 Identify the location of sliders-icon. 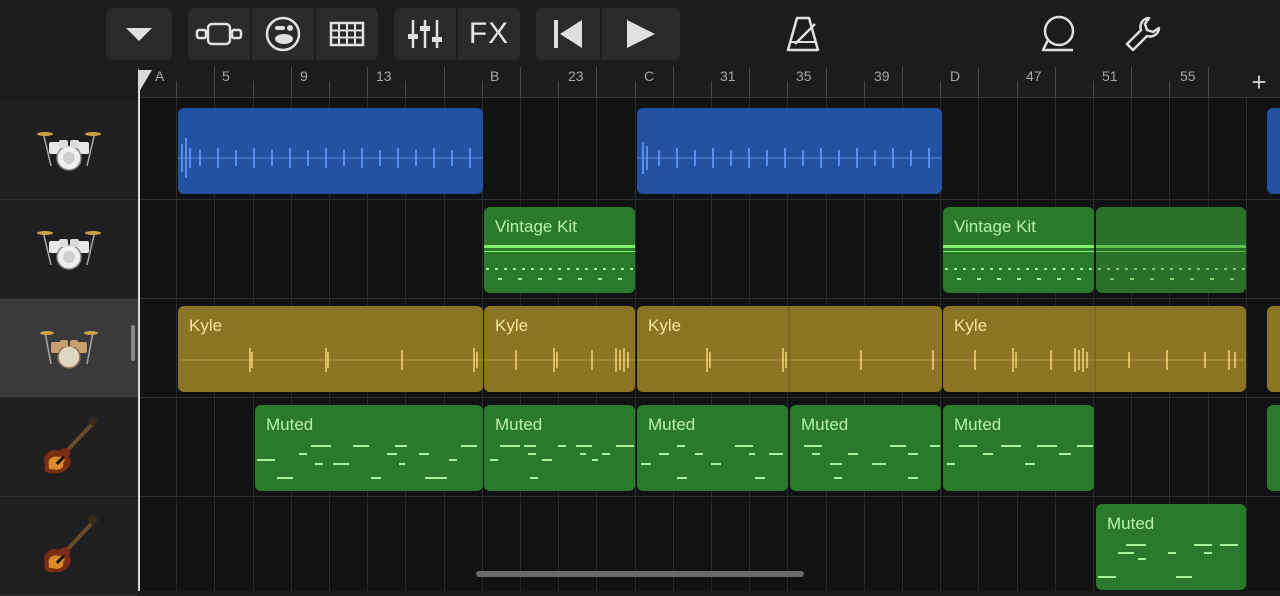
(425, 34).